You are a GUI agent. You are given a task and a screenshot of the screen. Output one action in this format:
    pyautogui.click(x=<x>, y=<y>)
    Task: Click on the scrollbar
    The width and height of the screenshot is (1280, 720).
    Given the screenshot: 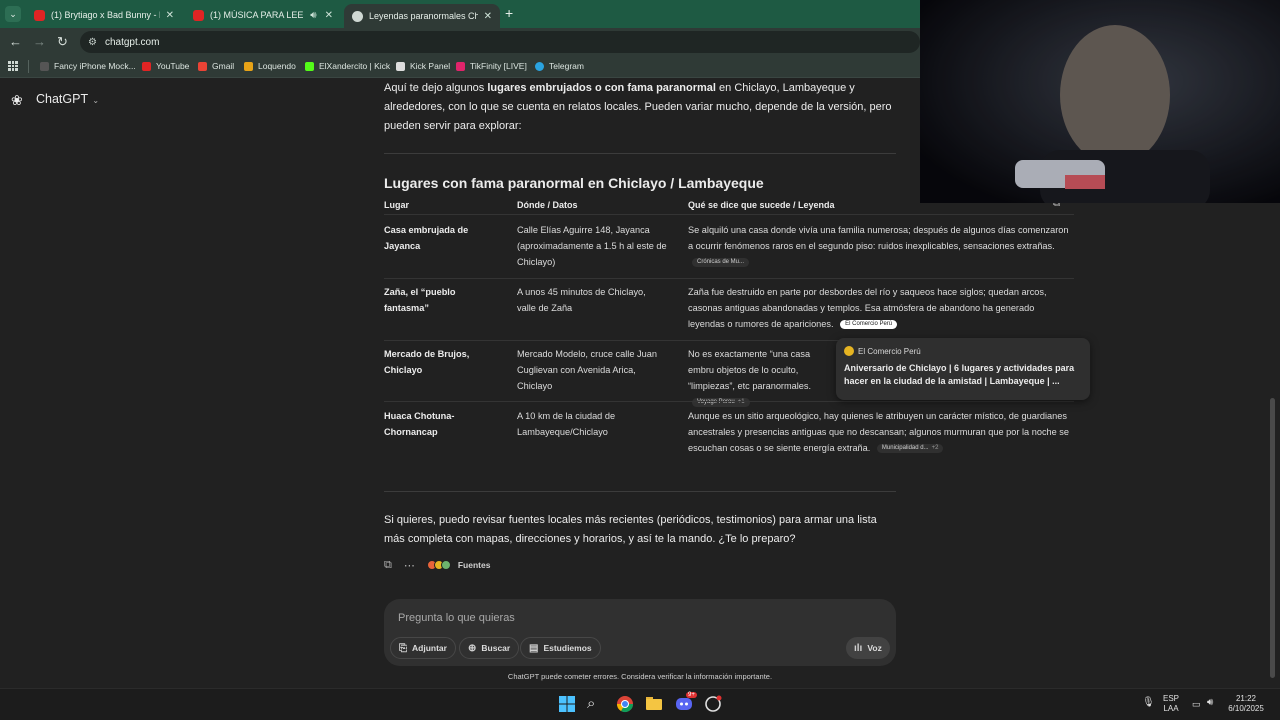 What is the action you would take?
    pyautogui.click(x=1272, y=538)
    